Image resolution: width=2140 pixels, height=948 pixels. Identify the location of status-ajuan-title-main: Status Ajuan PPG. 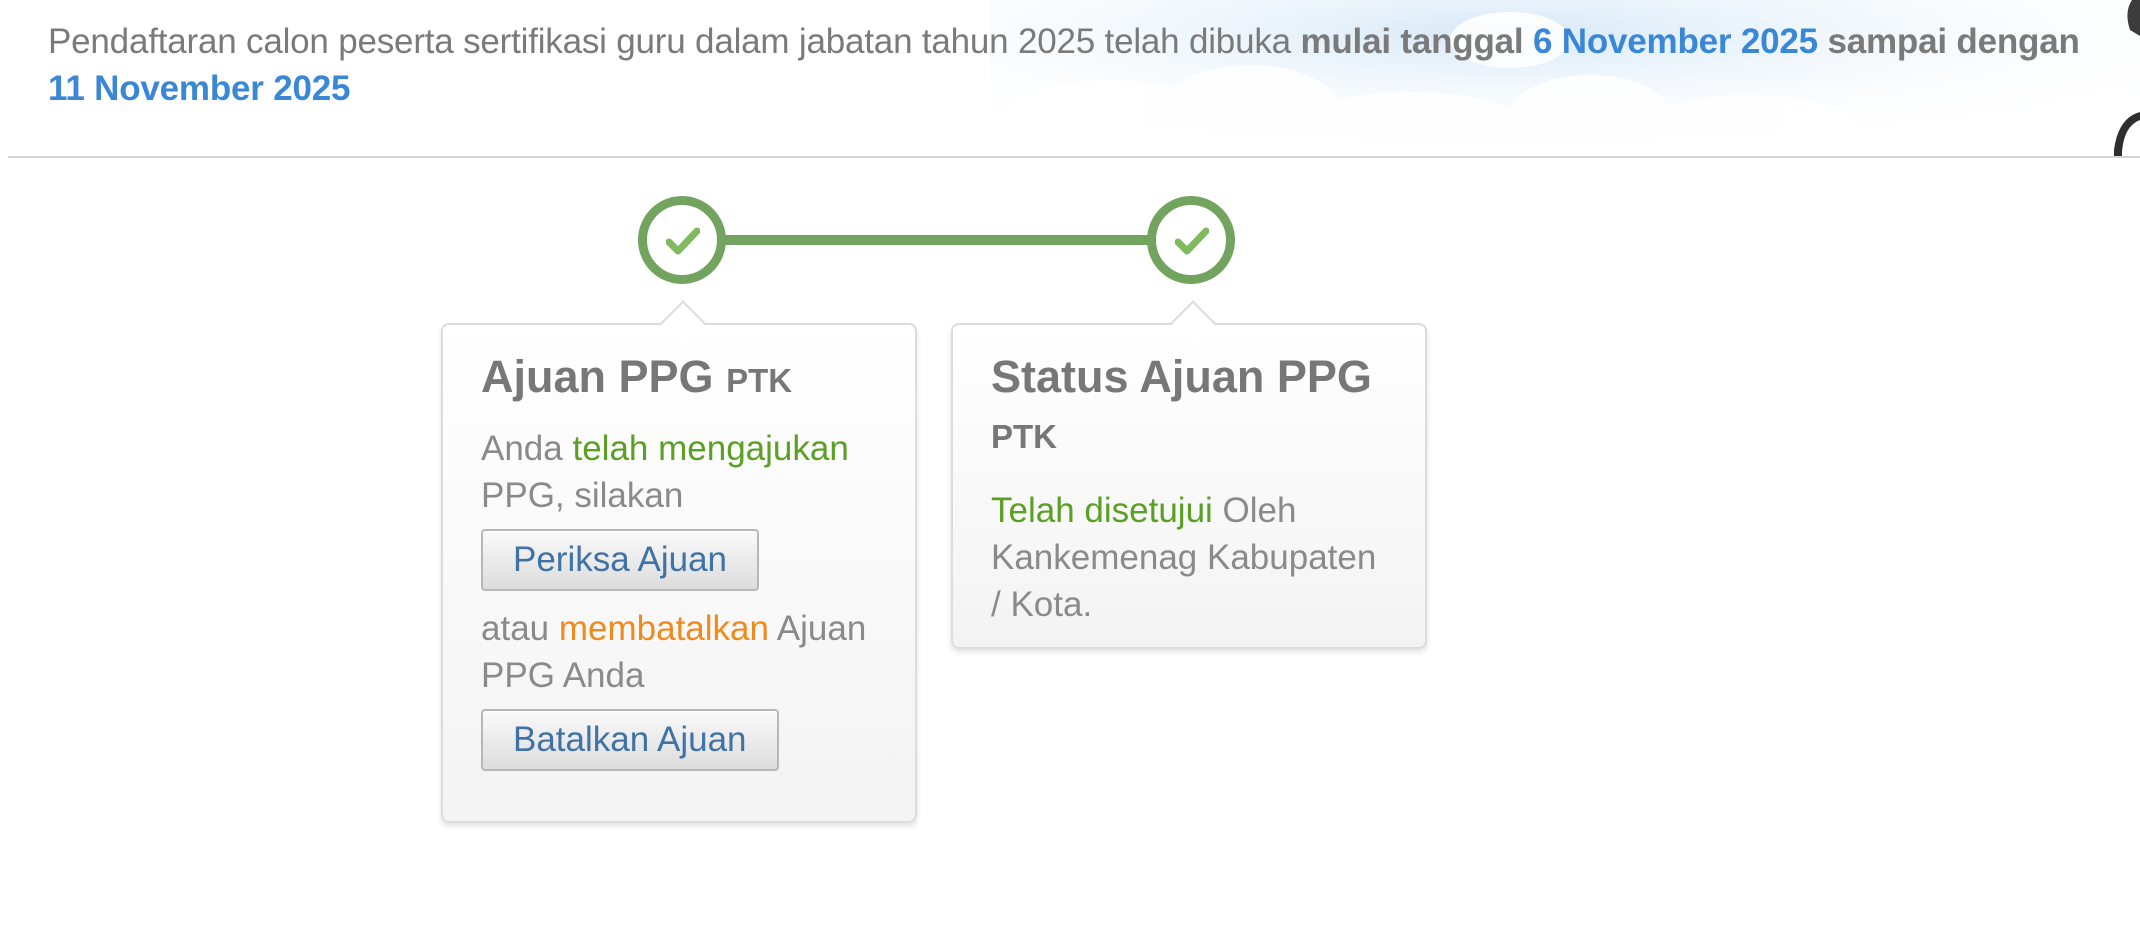
(1181, 376).